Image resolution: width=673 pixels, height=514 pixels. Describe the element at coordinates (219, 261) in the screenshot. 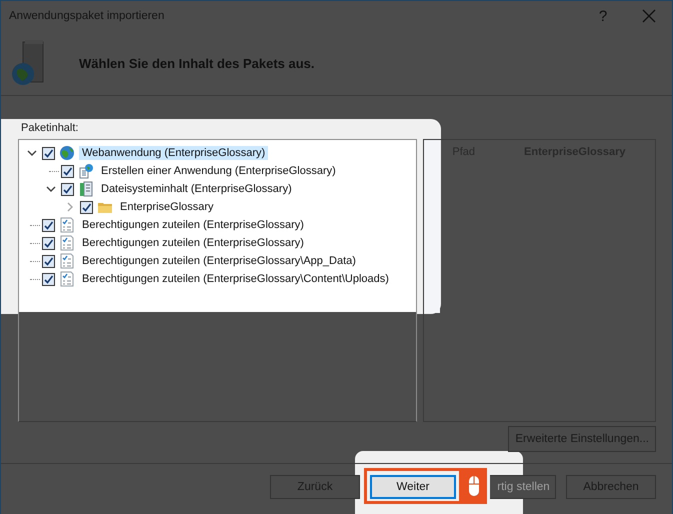

I see `tree-item: Berechtigungen zuteilen (EnterpriseGlossary\App_Data)` at that location.